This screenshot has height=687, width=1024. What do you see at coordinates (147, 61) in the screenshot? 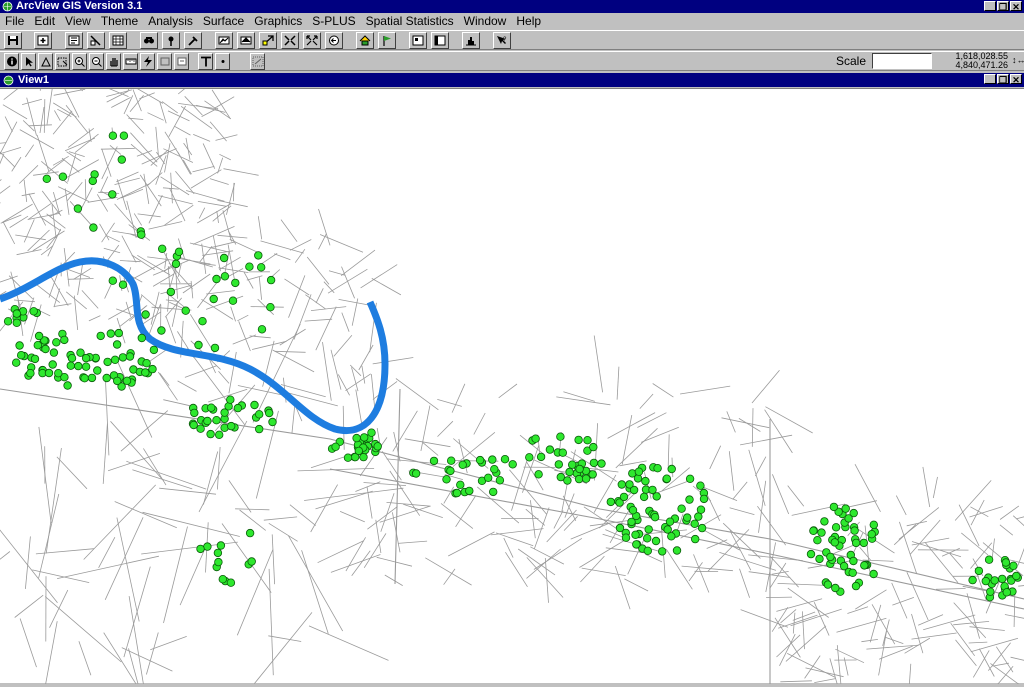
I see `hotlink-tool` at bounding box center [147, 61].